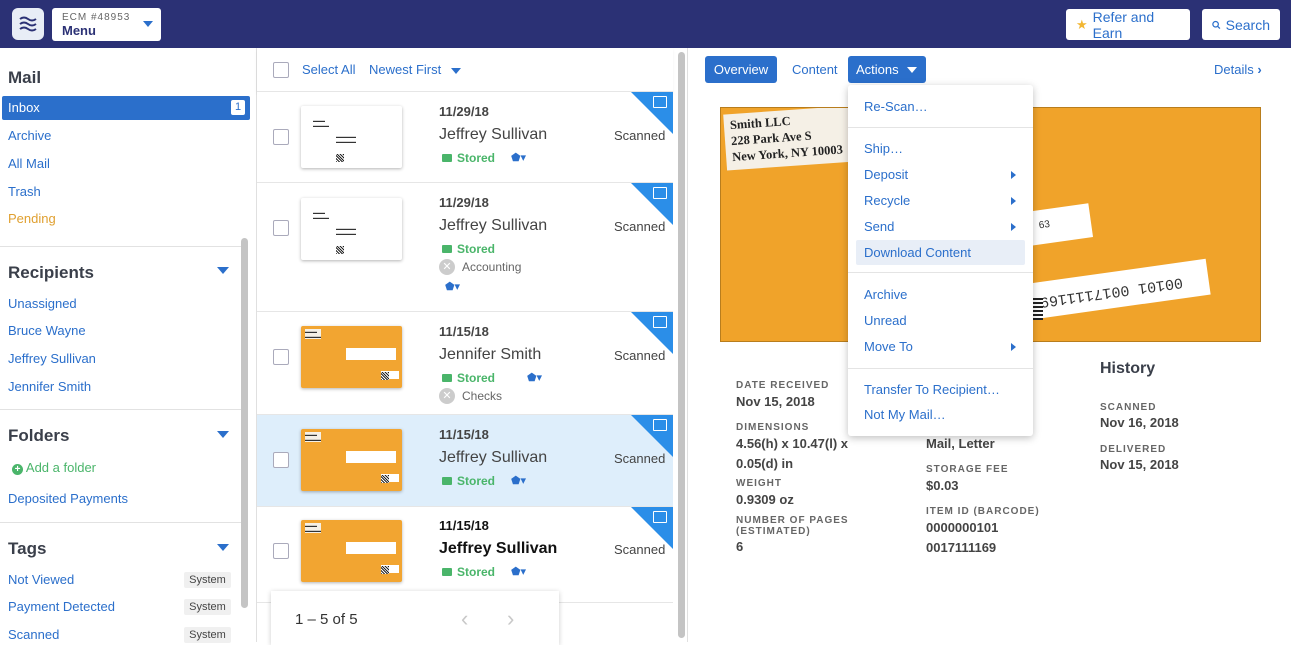 The image size is (1291, 645). I want to click on item-id-value-2: 0017111169, so click(961, 547).